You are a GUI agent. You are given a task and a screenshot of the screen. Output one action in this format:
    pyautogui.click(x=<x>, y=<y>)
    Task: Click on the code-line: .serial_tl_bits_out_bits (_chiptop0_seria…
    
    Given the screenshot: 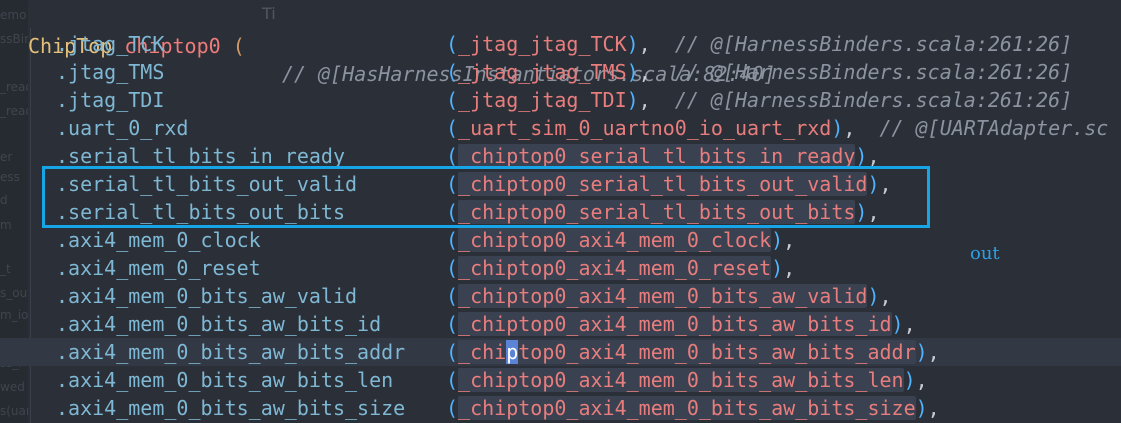 What is the action you would take?
    pyautogui.click(x=560, y=212)
    